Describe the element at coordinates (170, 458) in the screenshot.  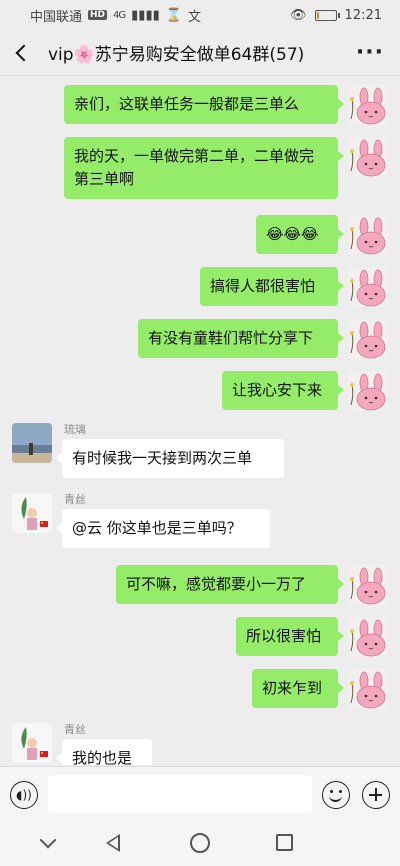
I see `other-message-bubble: 有时候我一天接到两次三单` at that location.